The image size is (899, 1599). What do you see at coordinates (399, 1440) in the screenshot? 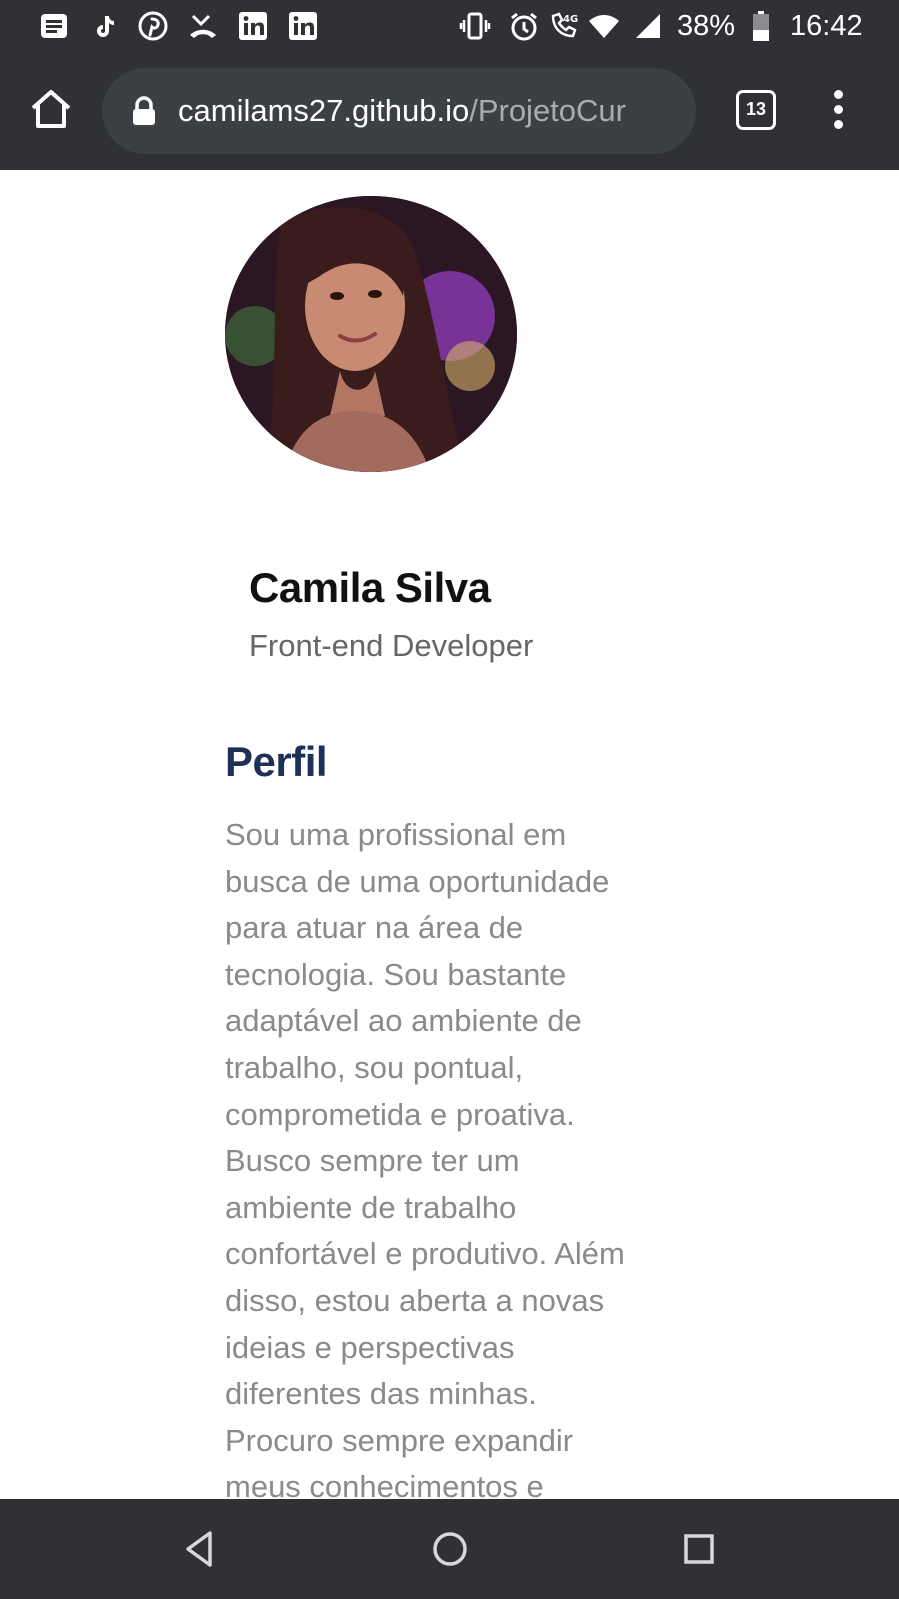
I see `bio-line: Procuro sempre expandir` at bounding box center [399, 1440].